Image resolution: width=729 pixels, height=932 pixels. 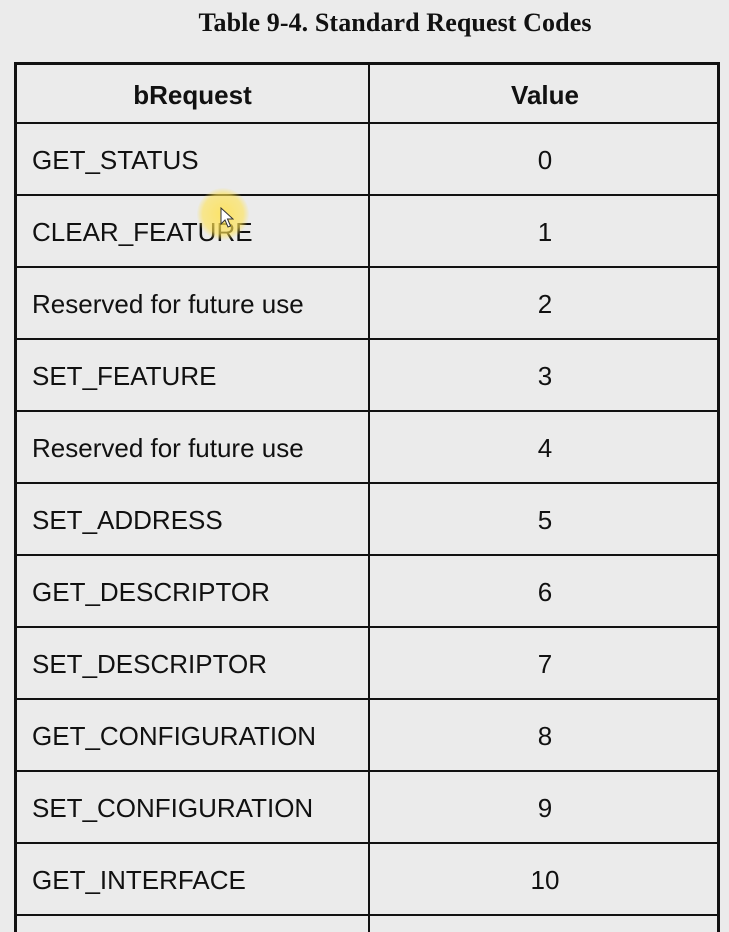 I want to click on table-row: SET_ADDRESS 5, so click(x=367, y=520).